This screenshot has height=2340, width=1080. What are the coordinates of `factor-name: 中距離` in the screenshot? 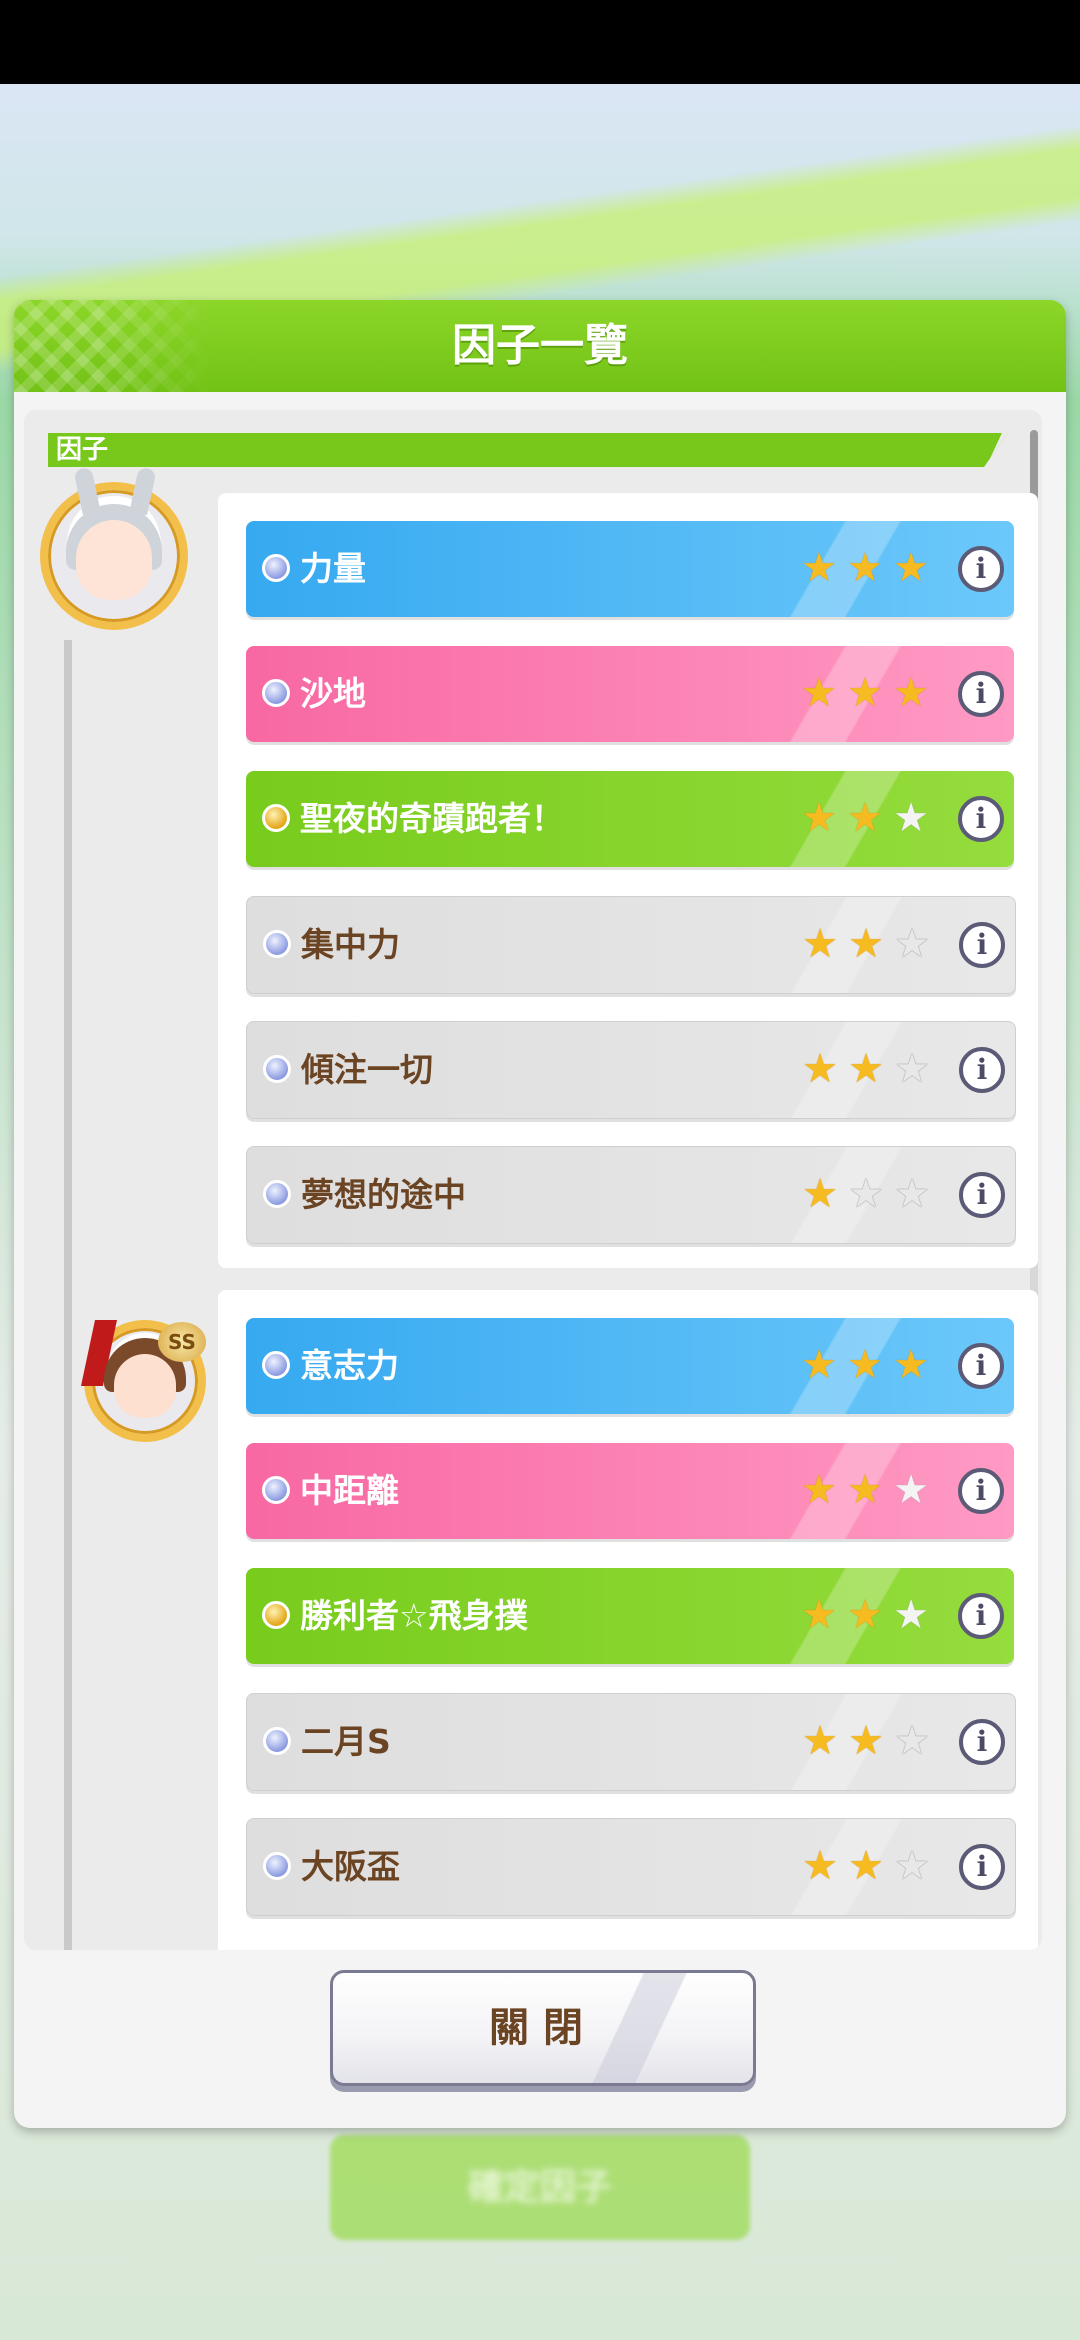 It's located at (349, 1490).